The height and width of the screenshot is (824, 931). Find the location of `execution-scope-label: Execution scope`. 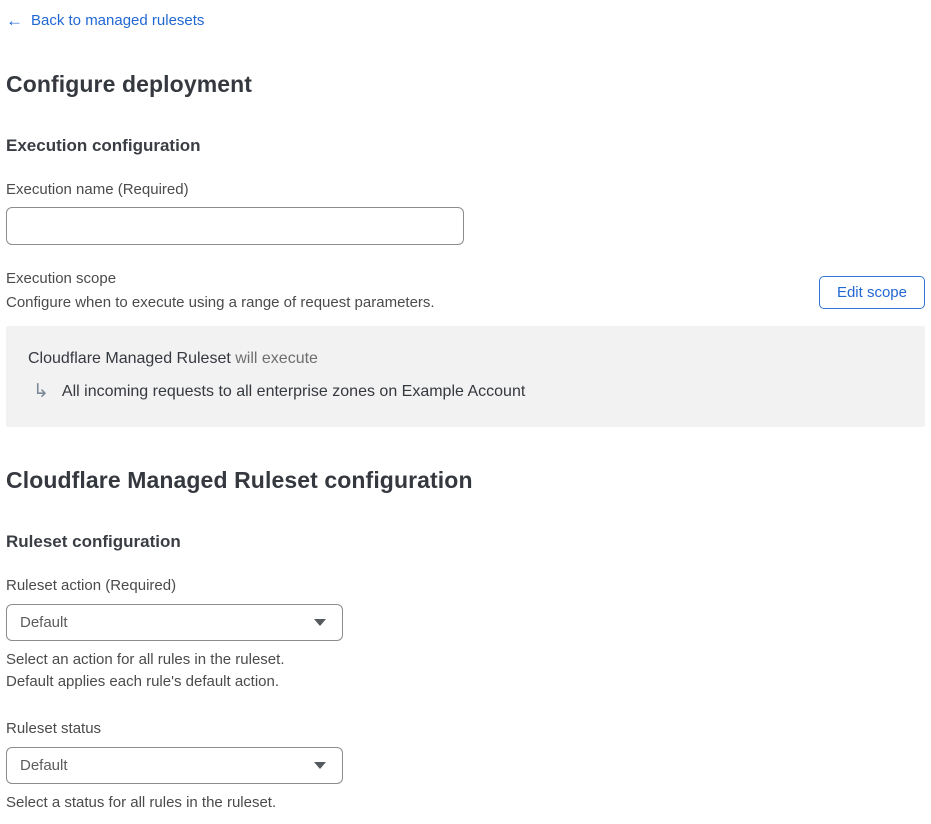

execution-scope-label: Execution scope is located at coordinates (61, 278).